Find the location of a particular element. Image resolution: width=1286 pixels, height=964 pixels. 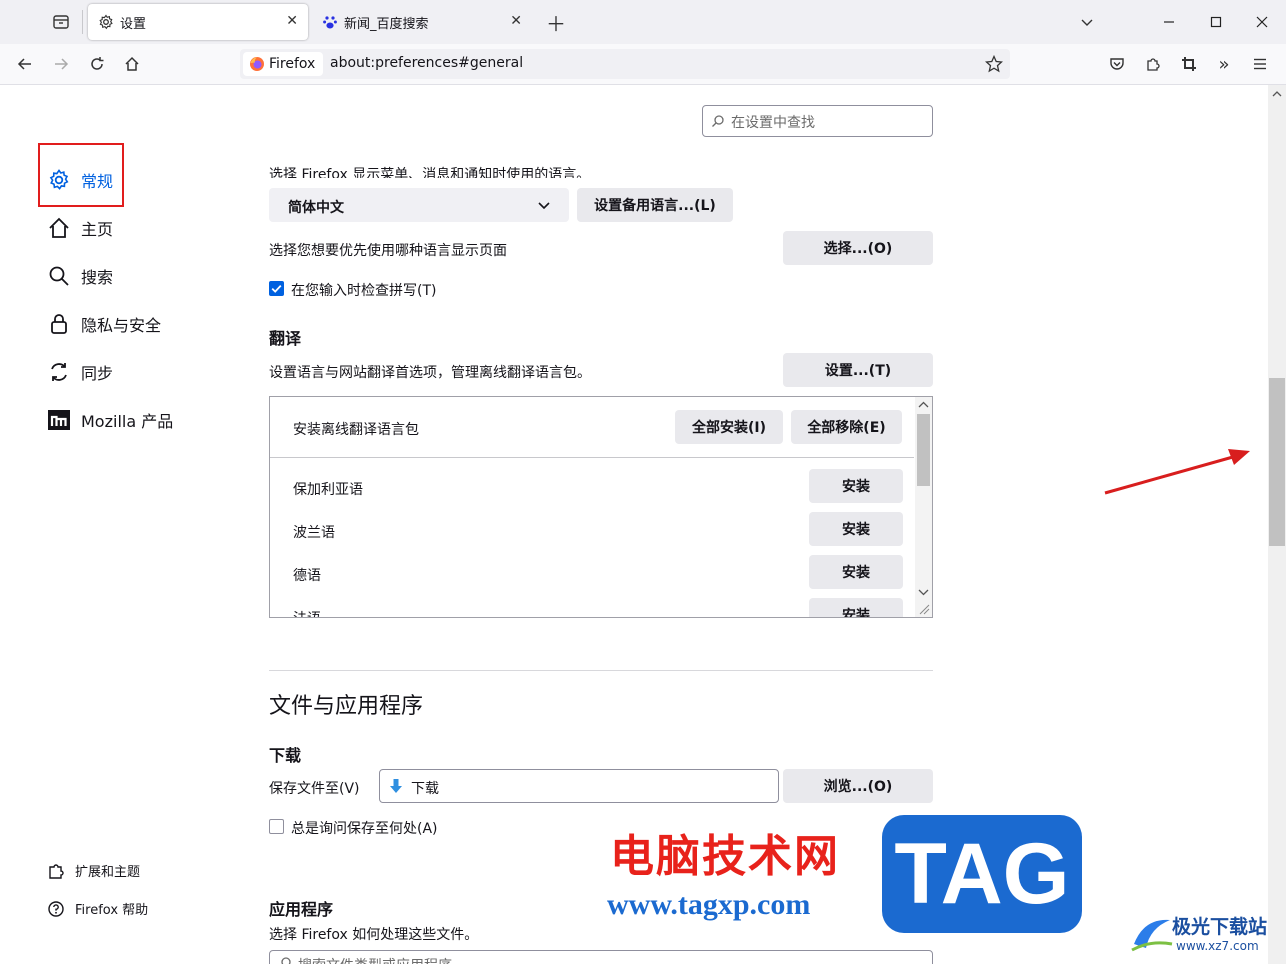

minimize-icon is located at coordinates (1169, 22).